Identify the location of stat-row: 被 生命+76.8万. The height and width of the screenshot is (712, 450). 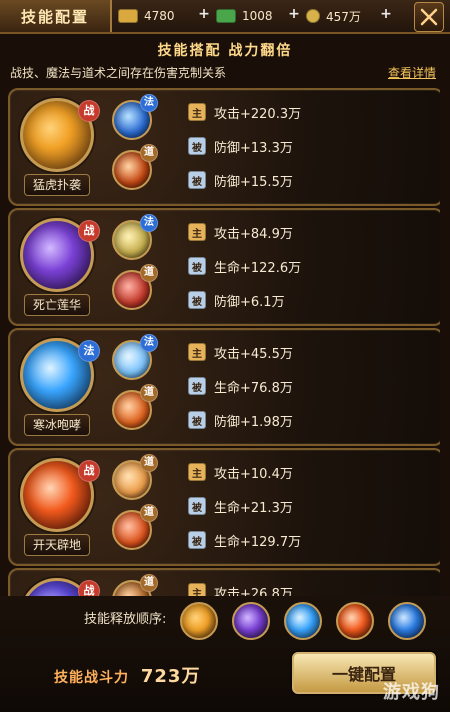
(240, 386).